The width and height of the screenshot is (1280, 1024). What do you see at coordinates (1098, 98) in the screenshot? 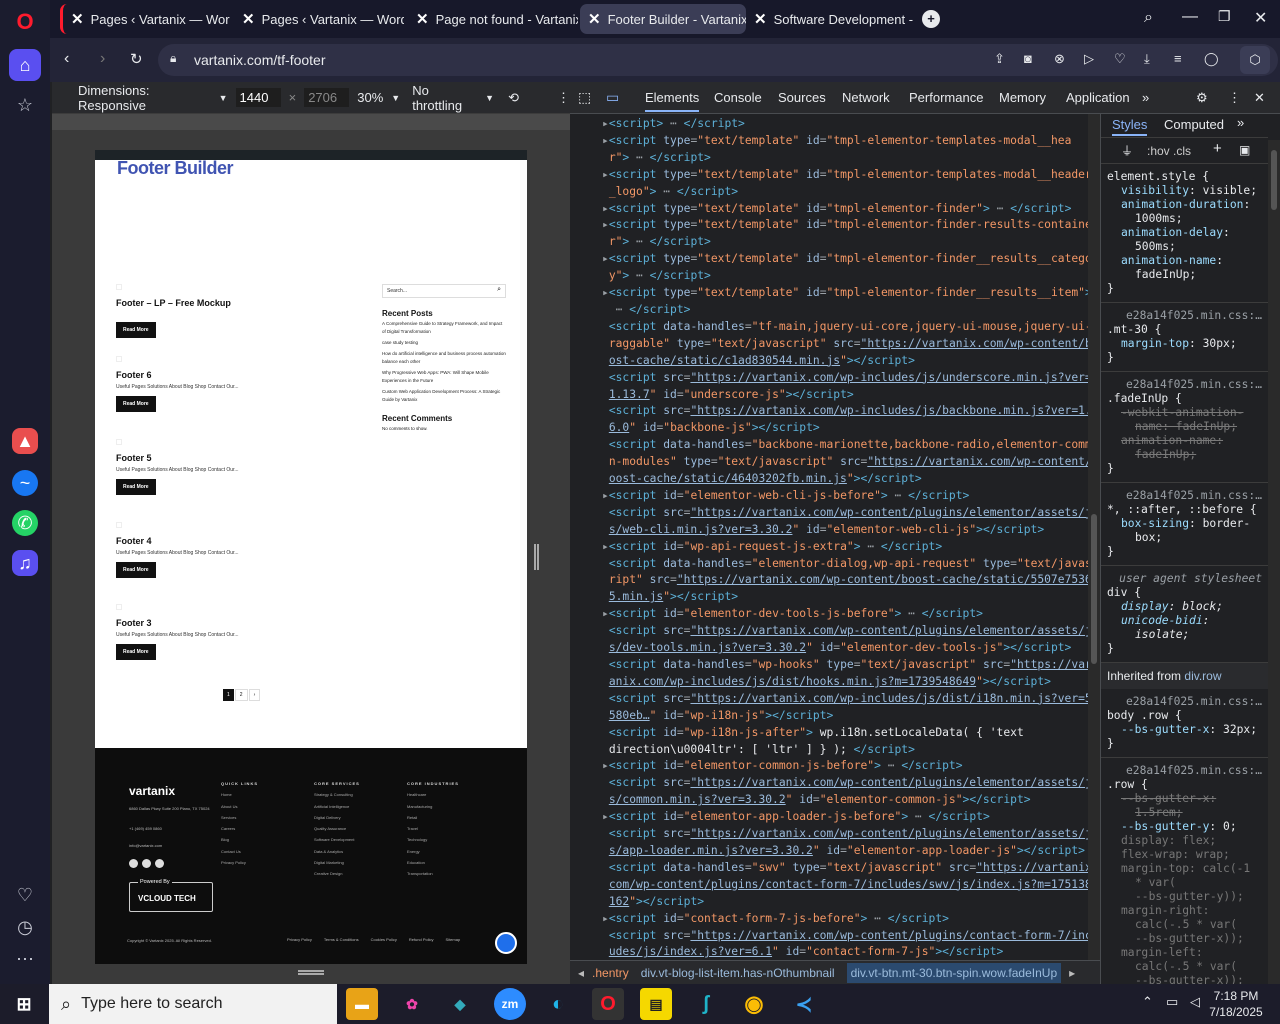
I see `tab-application: Application` at bounding box center [1098, 98].